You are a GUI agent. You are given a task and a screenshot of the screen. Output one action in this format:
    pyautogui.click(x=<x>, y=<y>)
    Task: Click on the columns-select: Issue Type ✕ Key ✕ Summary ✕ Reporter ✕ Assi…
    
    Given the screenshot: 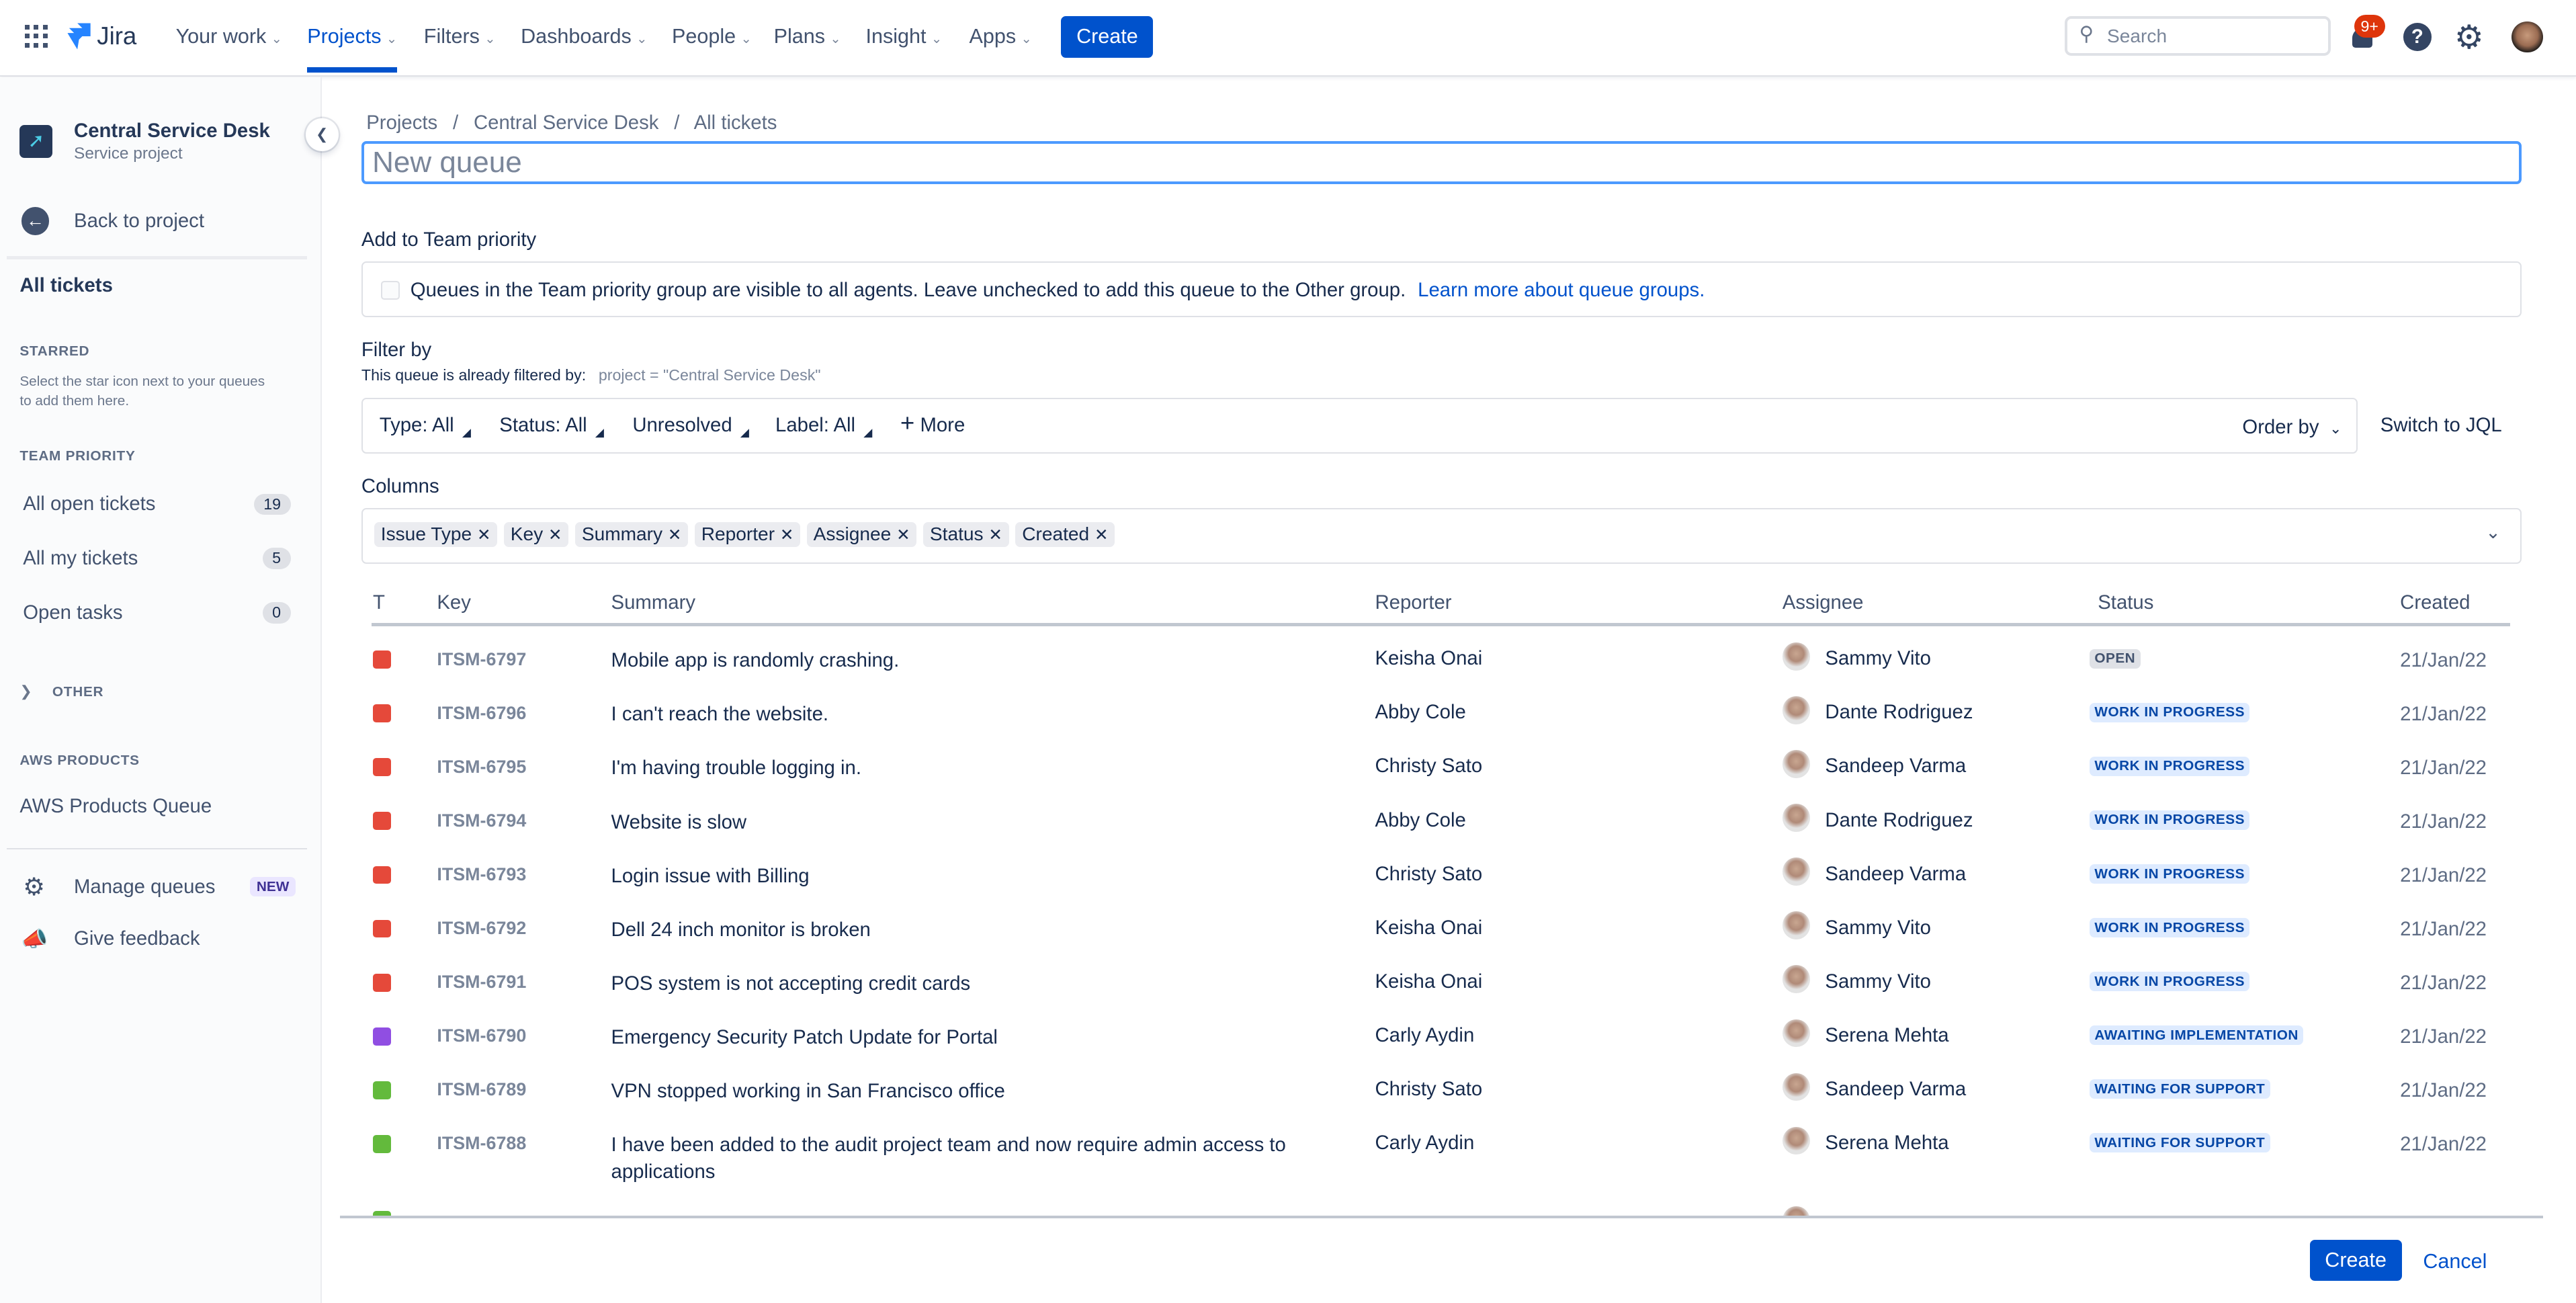 What is the action you would take?
    pyautogui.click(x=1441, y=535)
    